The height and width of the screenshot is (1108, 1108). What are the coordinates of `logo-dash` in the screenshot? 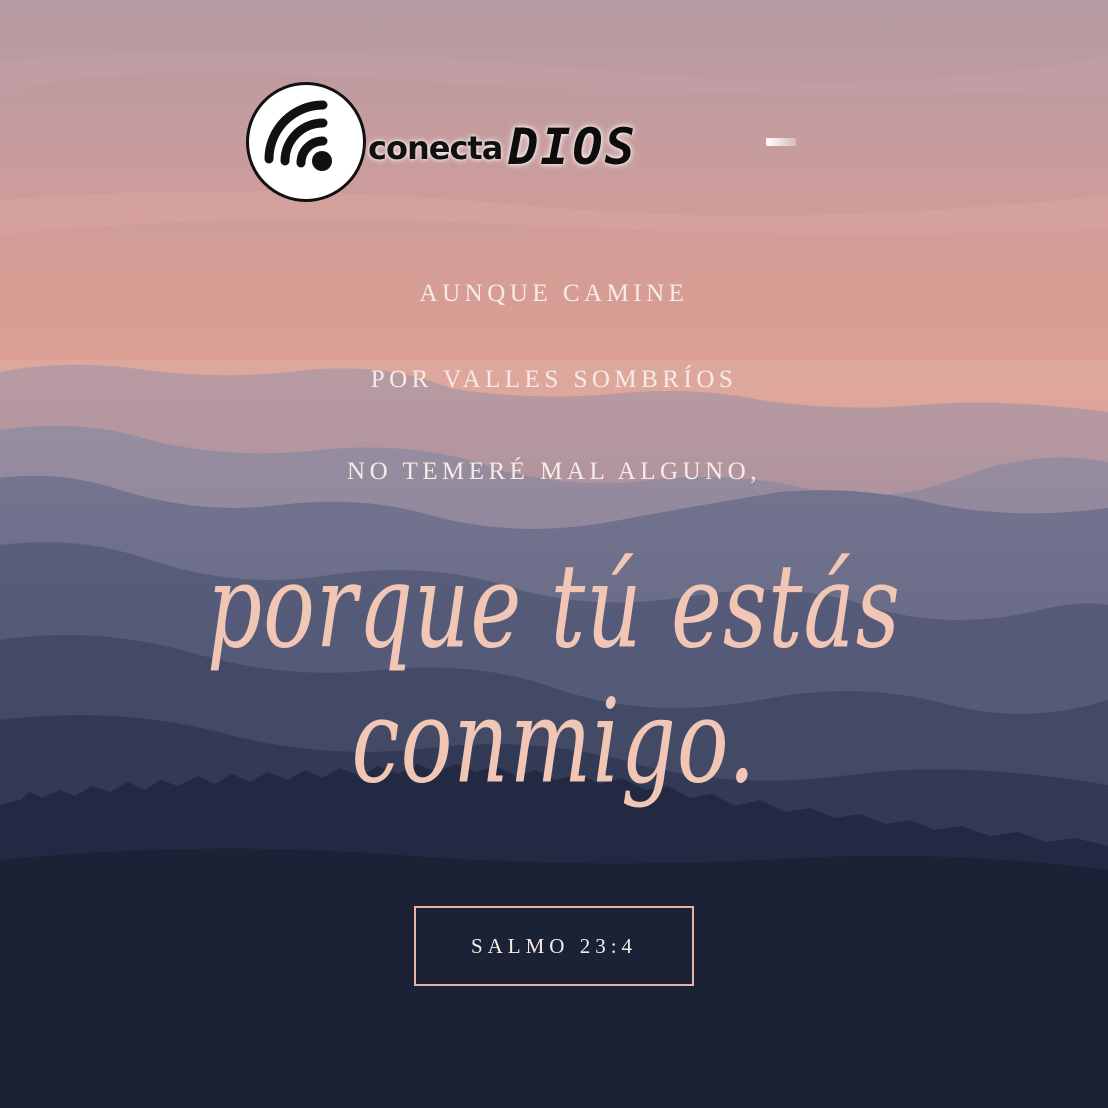 It's located at (781, 142).